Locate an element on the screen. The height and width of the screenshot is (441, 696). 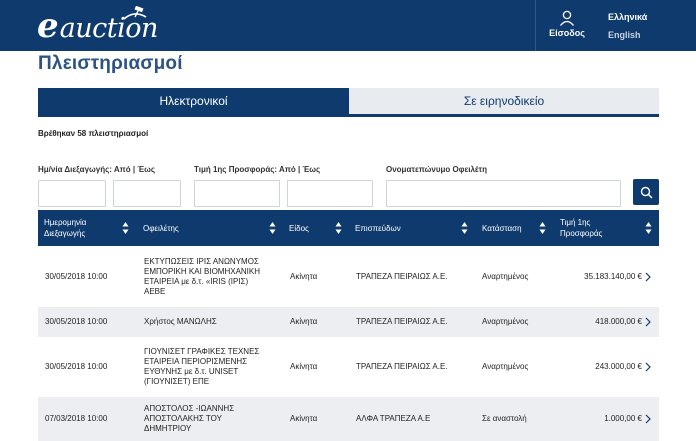
row-price: 35.183.140,00 € is located at coordinates (613, 276).